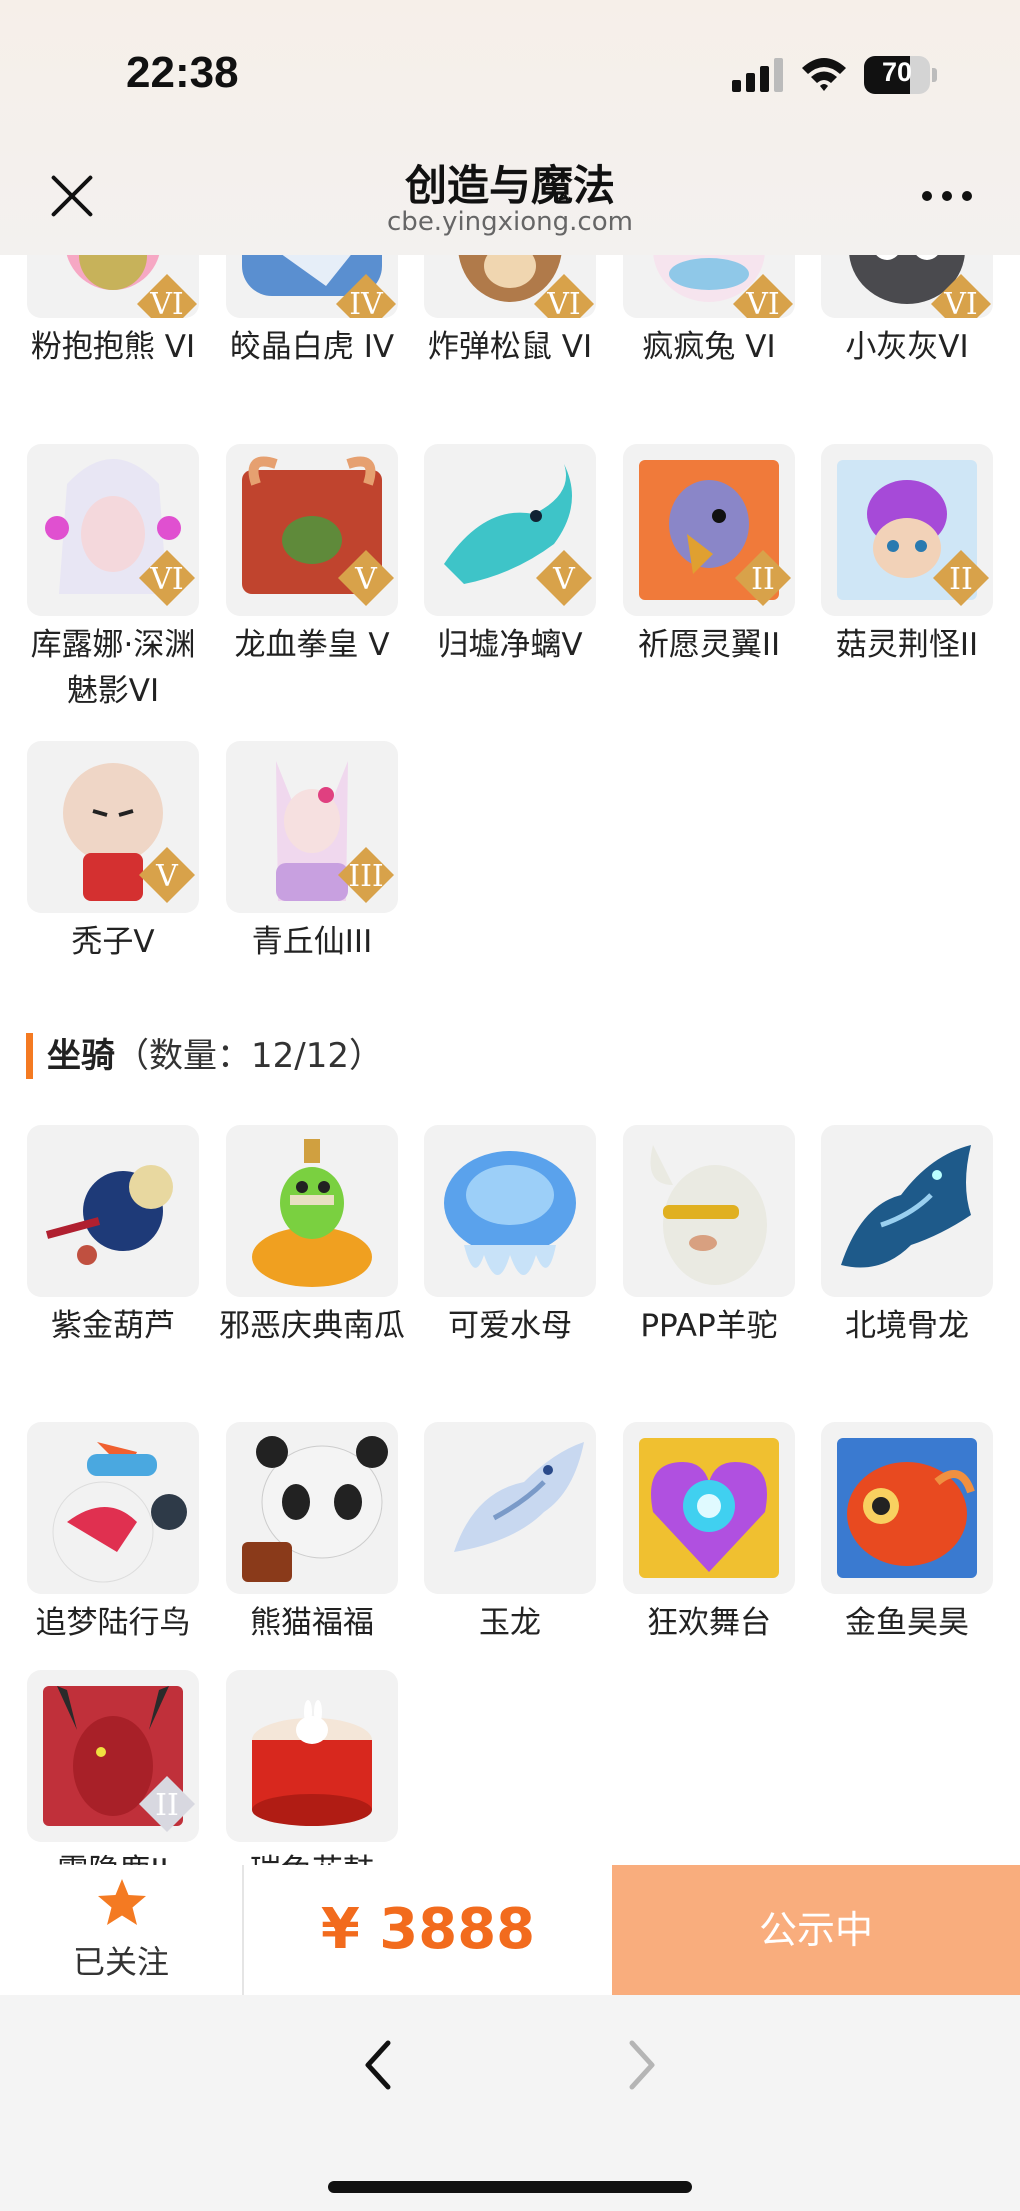  I want to click on price: ¥ 3888, so click(428, 1929).